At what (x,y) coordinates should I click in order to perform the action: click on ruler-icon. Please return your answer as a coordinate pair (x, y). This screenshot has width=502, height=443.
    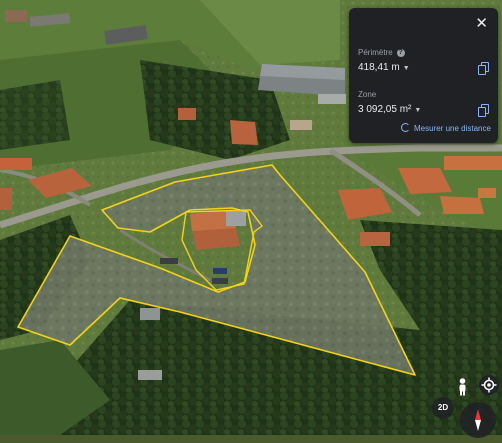
    Looking at the image, I should click on (405, 127).